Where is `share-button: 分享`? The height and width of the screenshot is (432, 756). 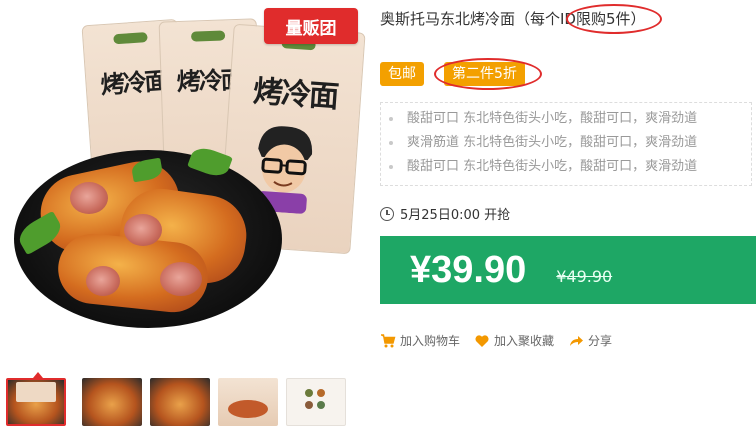 share-button: 分享 is located at coordinates (590, 340).